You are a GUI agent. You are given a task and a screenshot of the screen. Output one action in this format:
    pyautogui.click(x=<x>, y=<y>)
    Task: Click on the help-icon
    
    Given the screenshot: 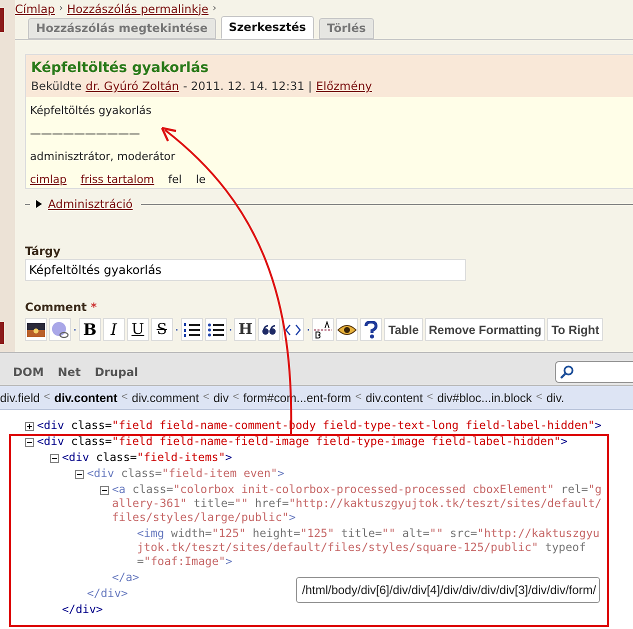 What is the action you would take?
    pyautogui.click(x=371, y=329)
    